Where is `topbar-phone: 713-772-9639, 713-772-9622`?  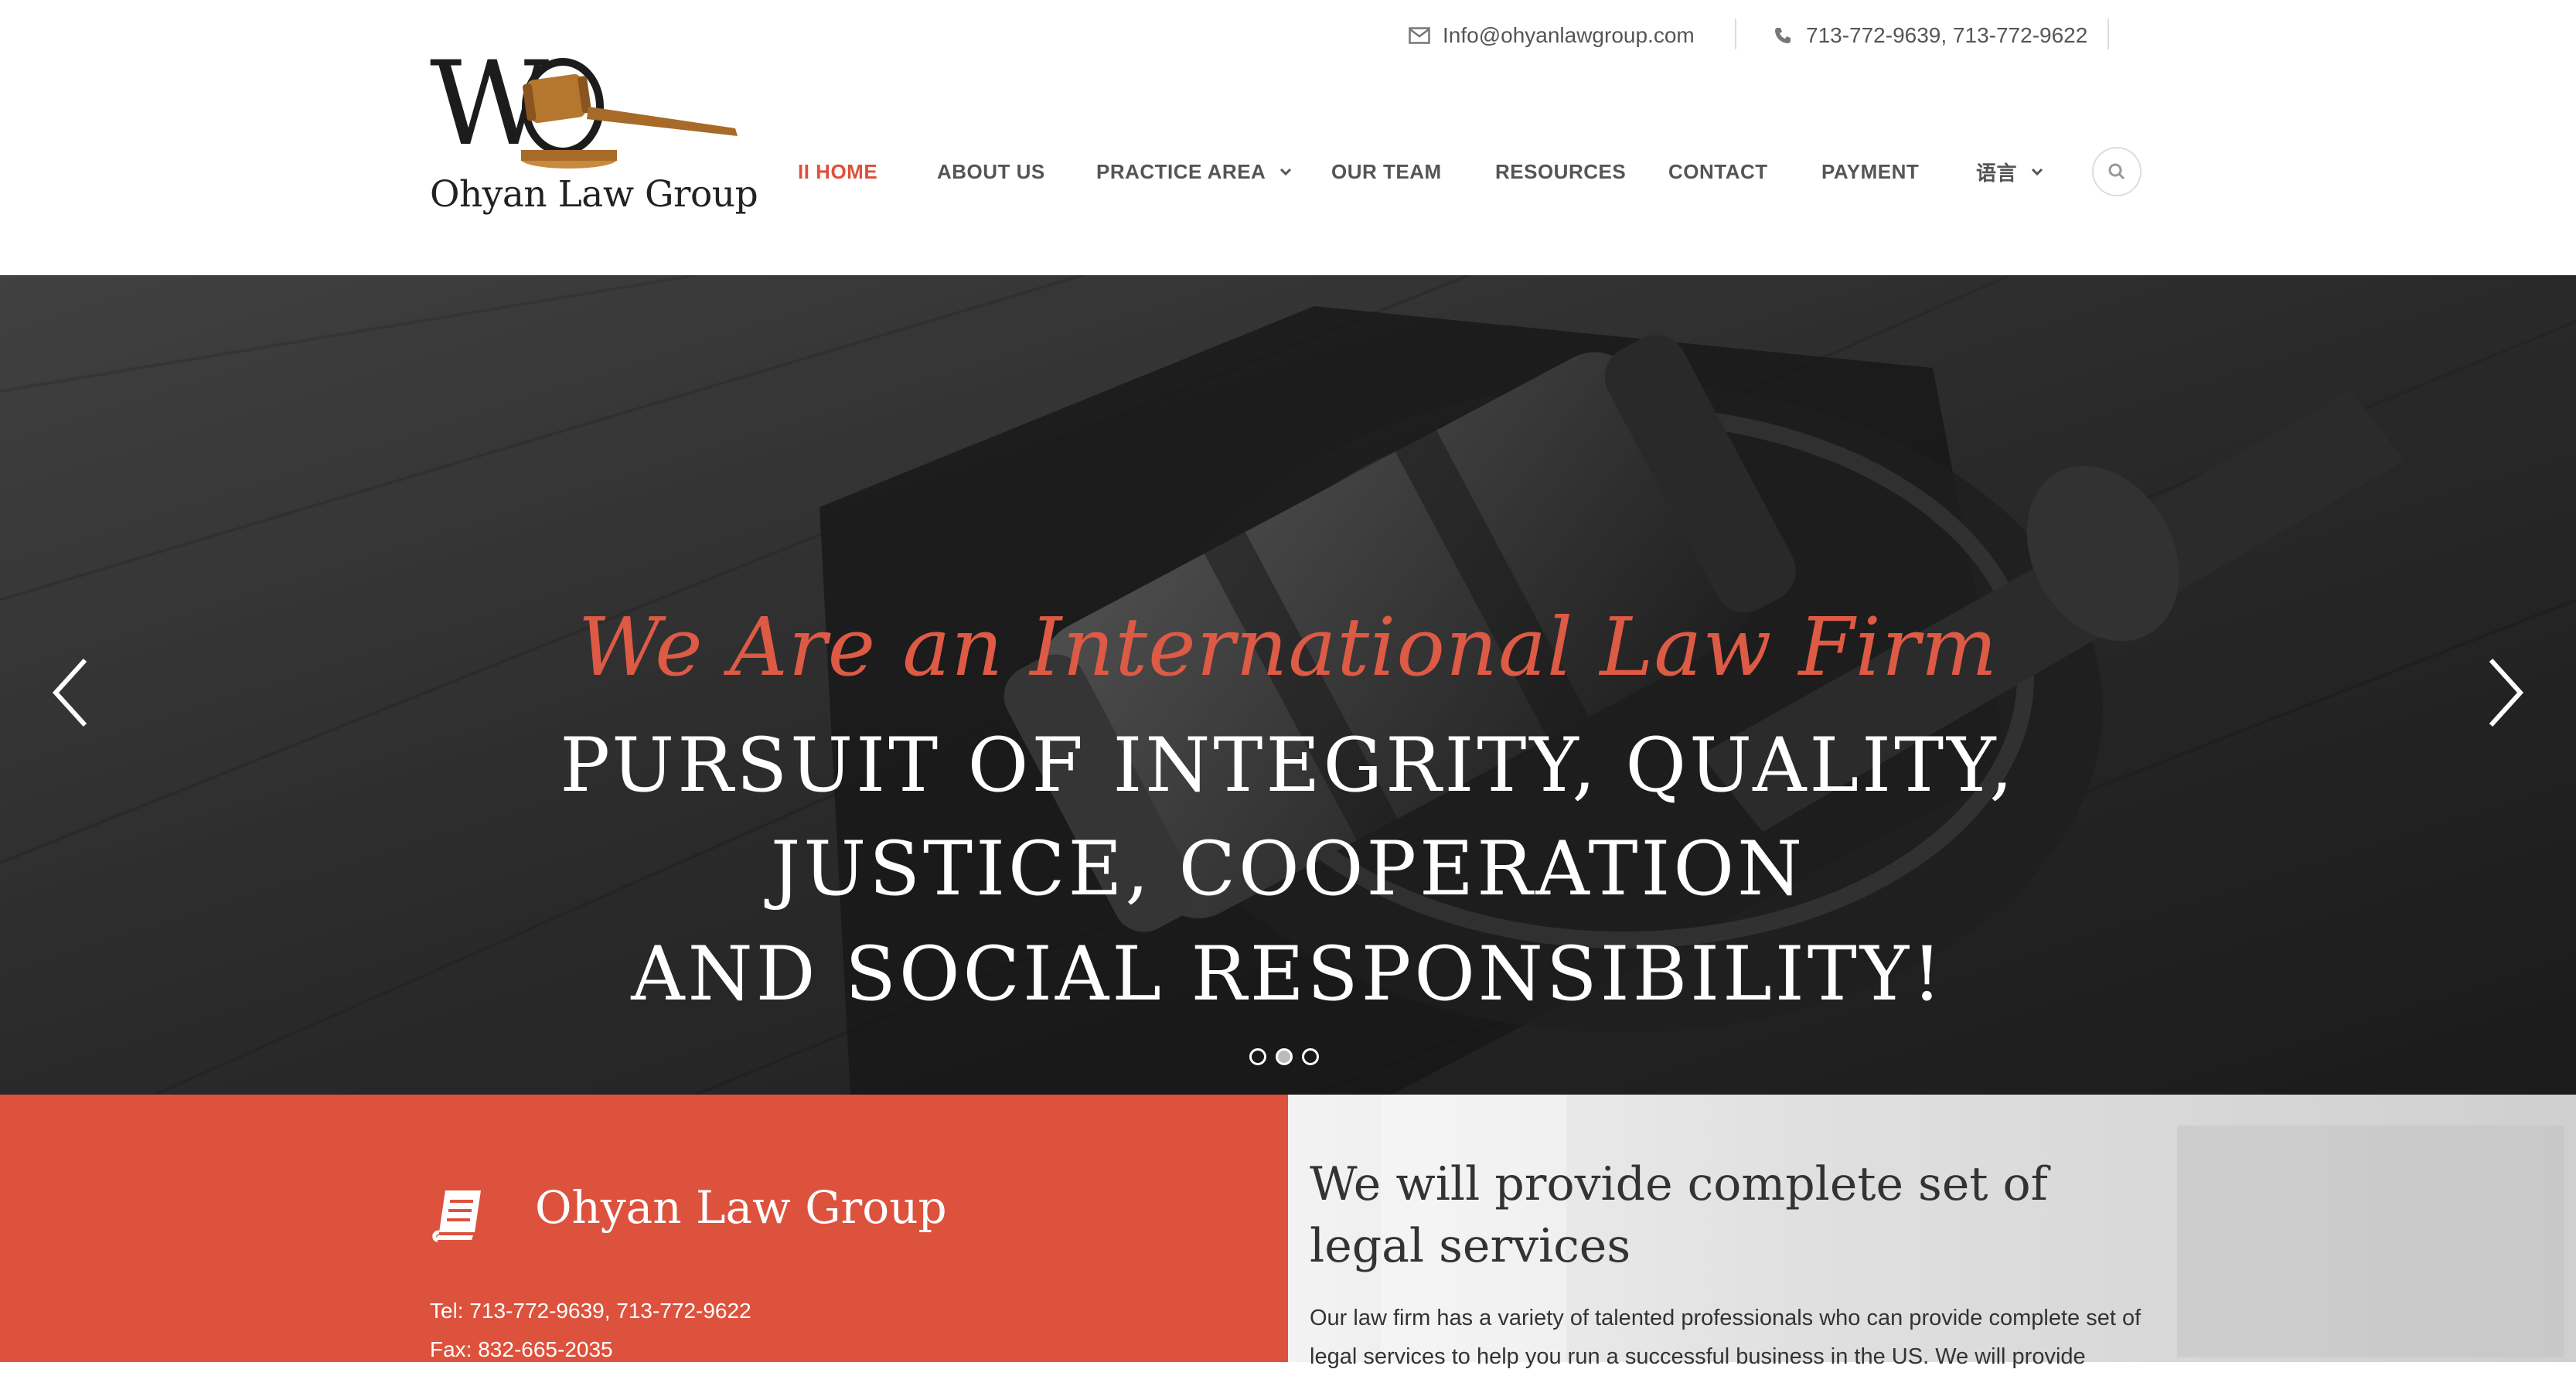 topbar-phone: 713-772-9639, 713-772-9622 is located at coordinates (1927, 36).